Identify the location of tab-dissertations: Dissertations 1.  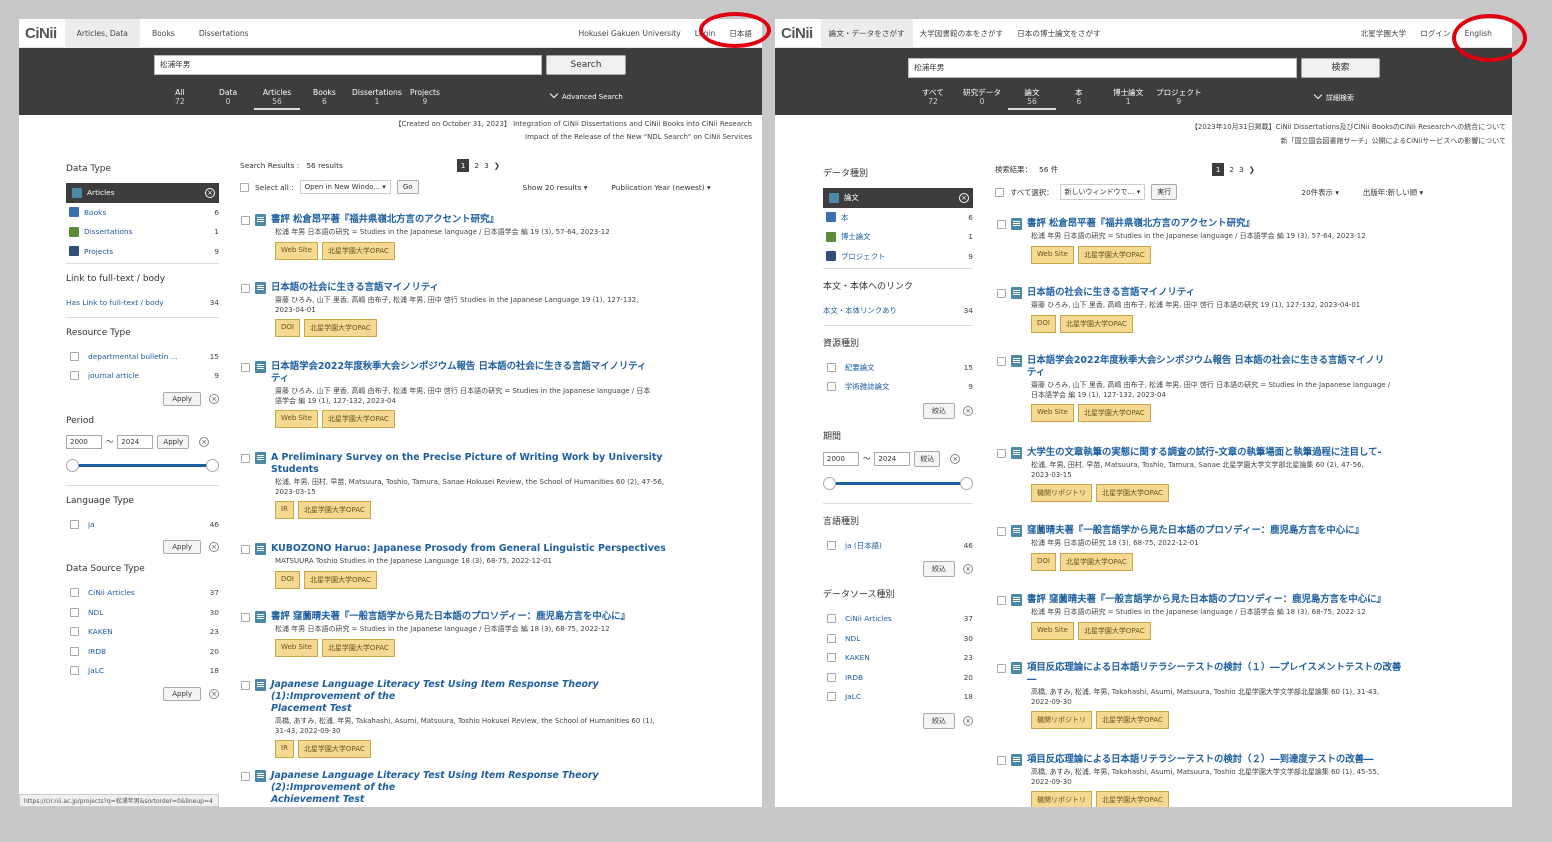
(377, 97).